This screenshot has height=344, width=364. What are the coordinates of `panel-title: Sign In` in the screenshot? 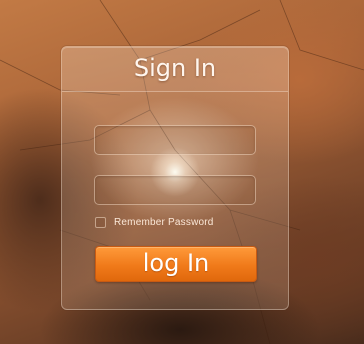 It's located at (175, 68).